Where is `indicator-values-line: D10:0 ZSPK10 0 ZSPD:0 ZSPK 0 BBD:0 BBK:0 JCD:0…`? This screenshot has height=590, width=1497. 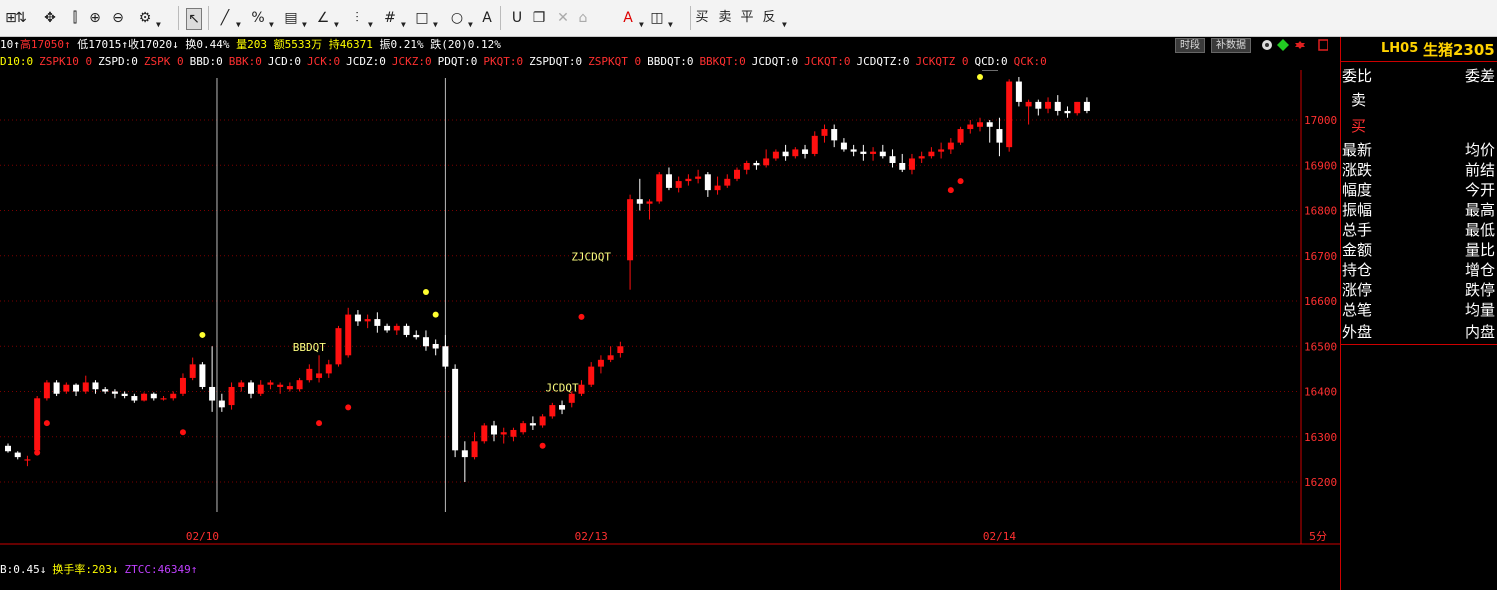
indicator-values-line: D10:0 ZSPK10 0 ZSPD:0 ZSPK 0 BBD:0 BBK:0 JCD:0… is located at coordinates (526, 62).